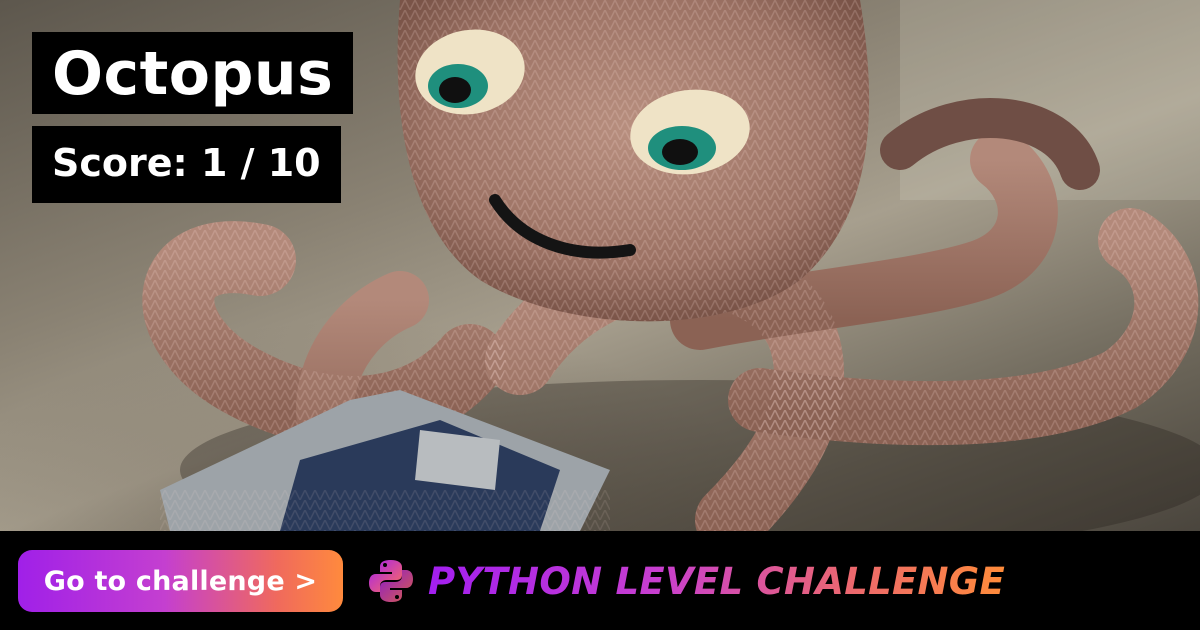 This screenshot has height=630, width=1200. What do you see at coordinates (717, 581) in the screenshot?
I see `brand-title: PYTHON LEVEL CHALLENGE` at bounding box center [717, 581].